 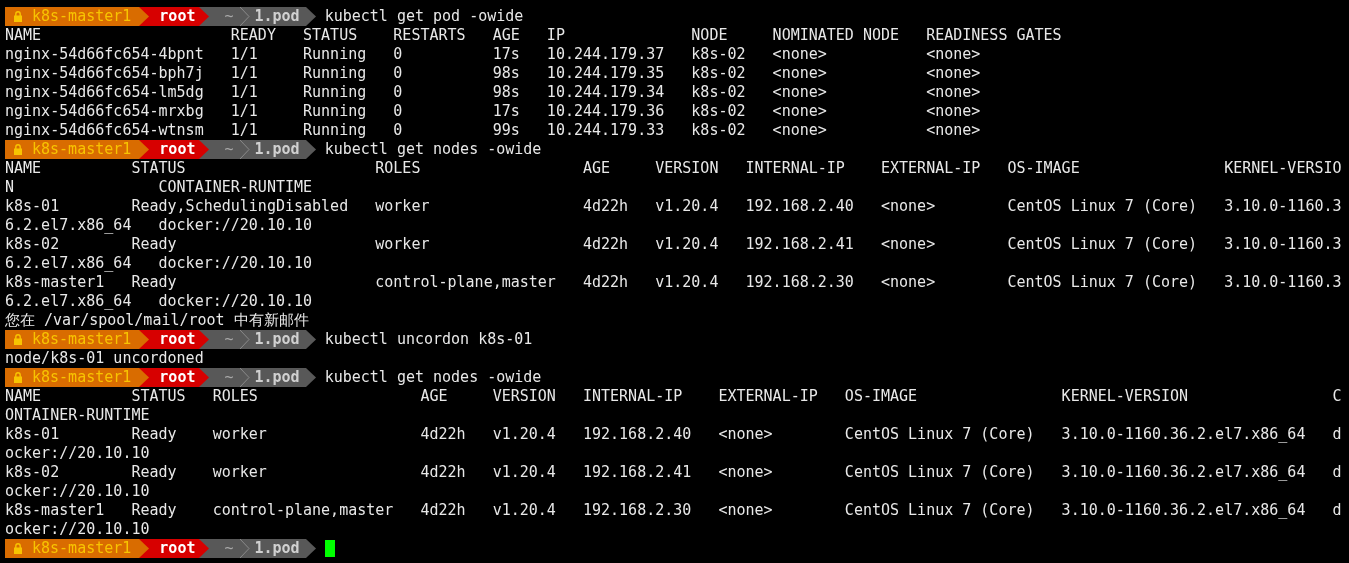 What do you see at coordinates (493, 111) in the screenshot?
I see `output-line: nginx-54d66fc654-mrxbg 1/1 Running 0 17s 10.244.179.36 k8s-02 <none> <none>` at bounding box center [493, 111].